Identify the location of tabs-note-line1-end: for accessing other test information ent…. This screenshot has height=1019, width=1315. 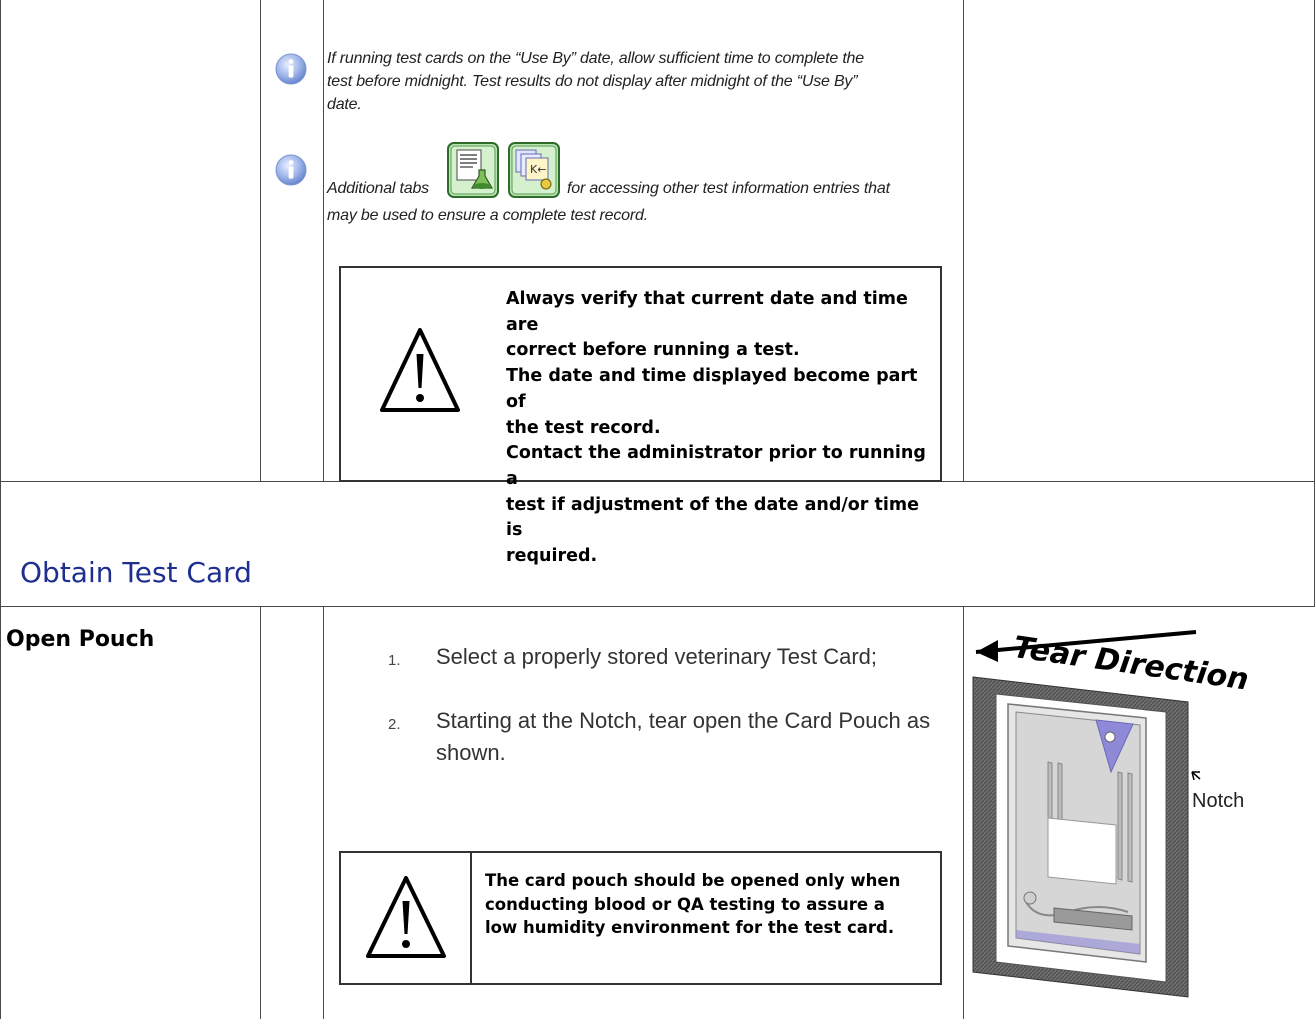
(728, 188).